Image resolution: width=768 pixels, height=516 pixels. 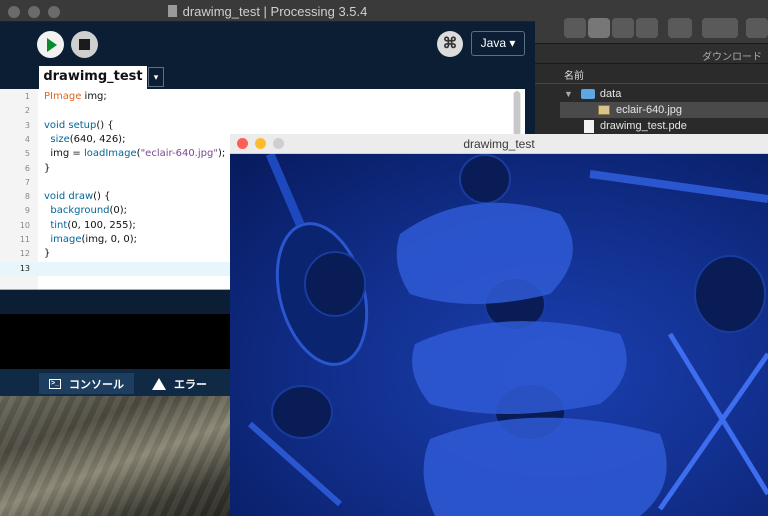 I want to click on mode-selector: Java ▾, so click(x=498, y=43).